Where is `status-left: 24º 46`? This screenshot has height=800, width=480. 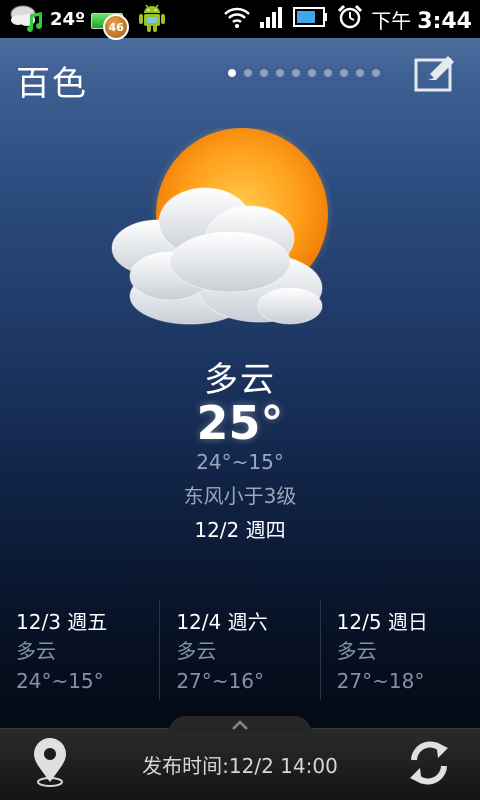 status-left: 24º 46 is located at coordinates (87, 20).